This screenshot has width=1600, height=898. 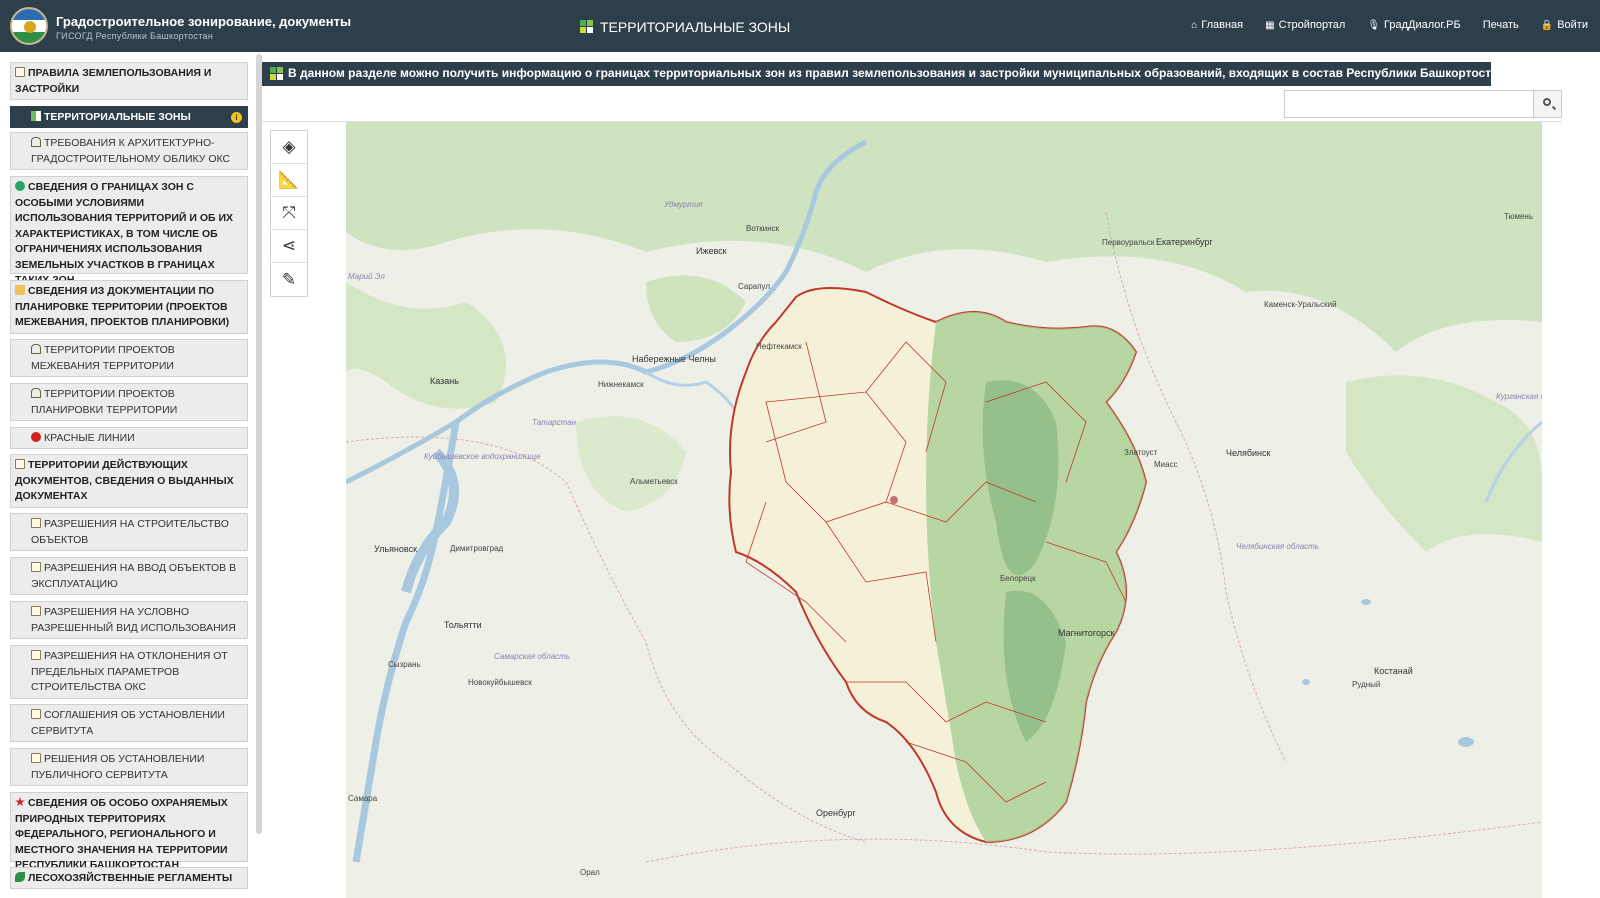 I want to click on search-button, so click(x=1547, y=104).